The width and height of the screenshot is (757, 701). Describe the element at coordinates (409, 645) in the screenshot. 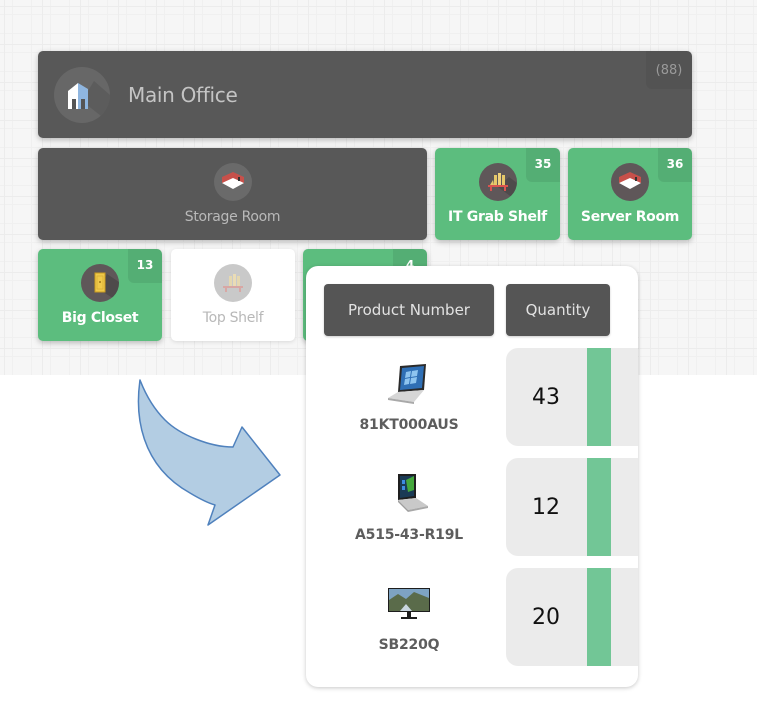

I see `product-number: SB220Q` at that location.